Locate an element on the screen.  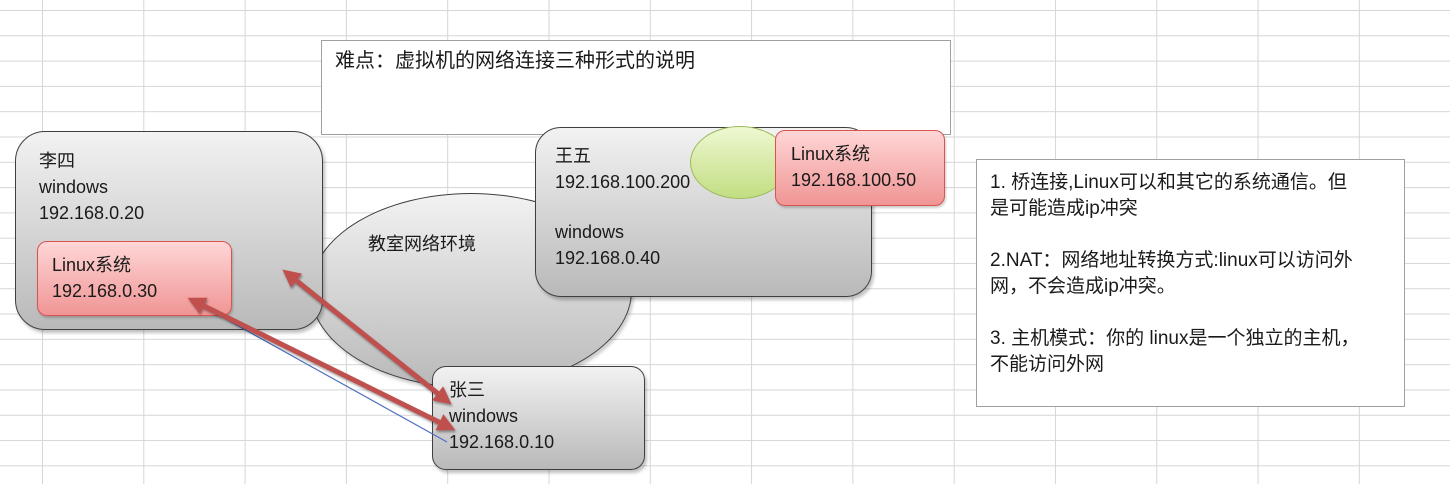
connectors-layer is located at coordinates (321, 356).